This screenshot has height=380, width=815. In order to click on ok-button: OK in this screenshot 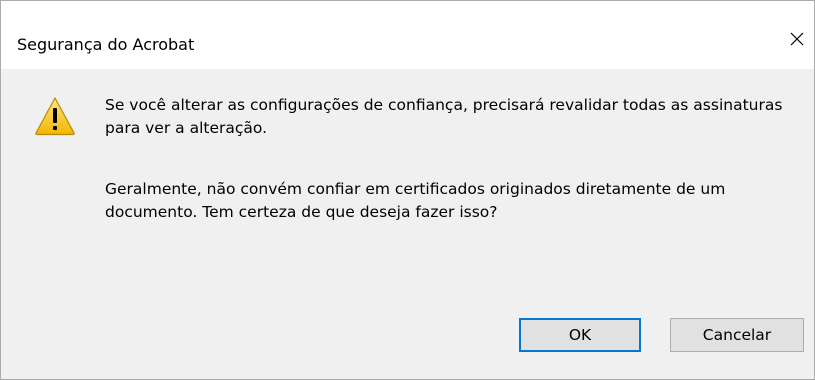, I will do `click(580, 335)`.